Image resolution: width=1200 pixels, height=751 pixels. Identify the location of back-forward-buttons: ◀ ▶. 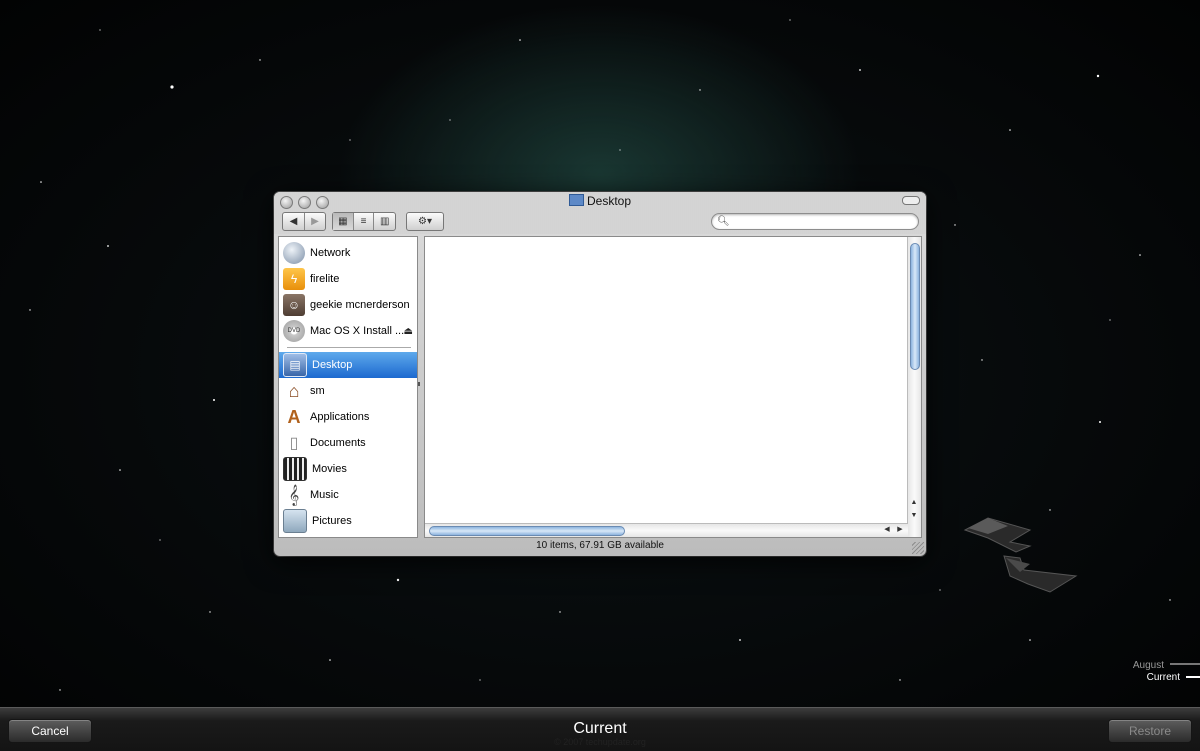
(304, 221).